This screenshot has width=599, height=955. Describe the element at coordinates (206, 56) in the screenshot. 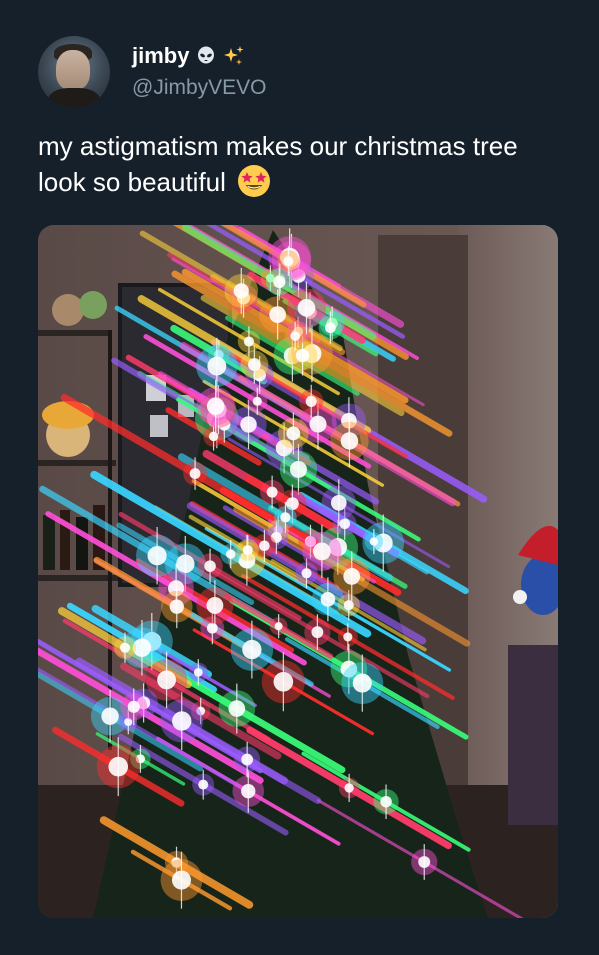

I see `alien-icon` at that location.